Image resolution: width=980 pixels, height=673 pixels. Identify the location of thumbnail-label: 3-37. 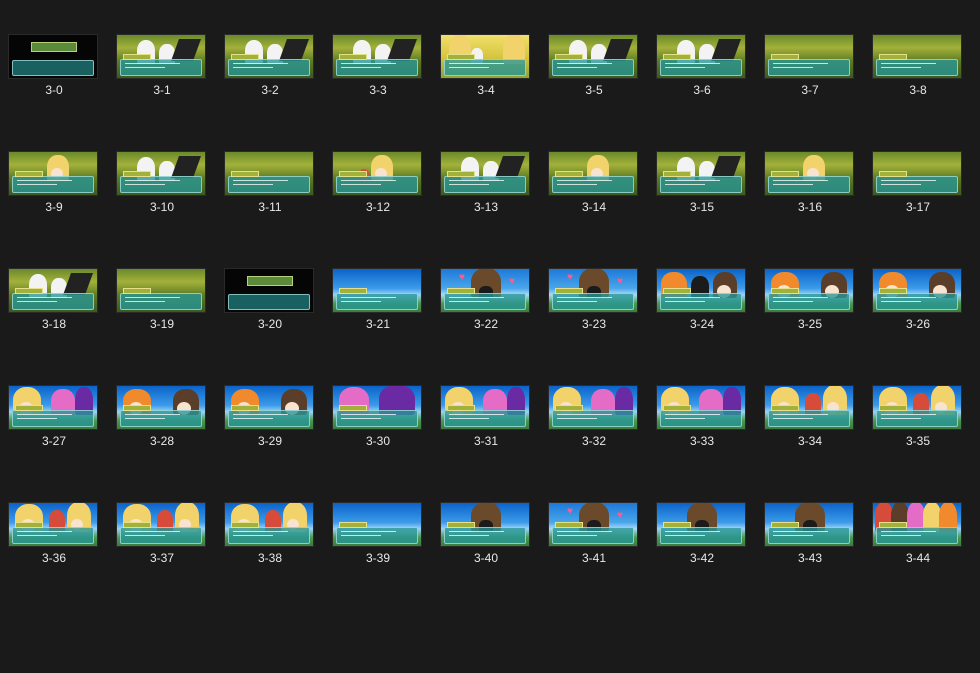
(162, 558).